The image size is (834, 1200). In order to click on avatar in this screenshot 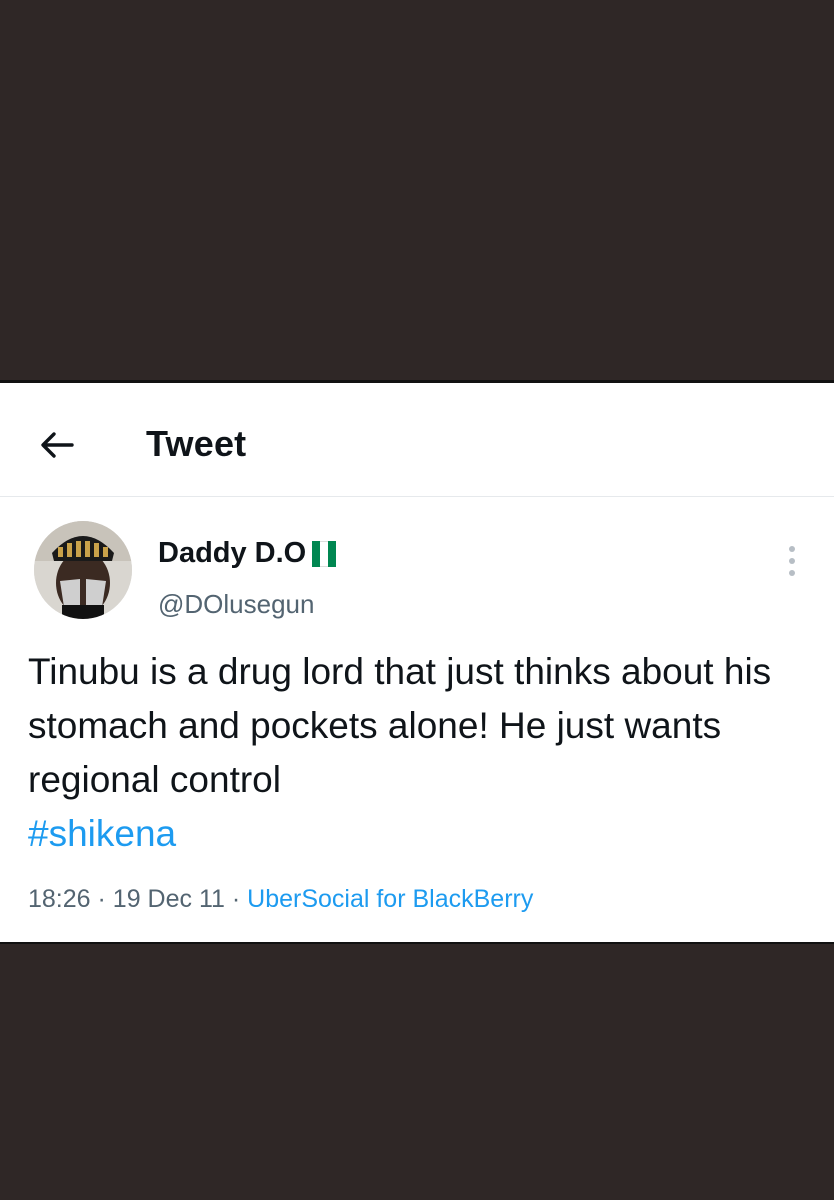, I will do `click(83, 570)`.